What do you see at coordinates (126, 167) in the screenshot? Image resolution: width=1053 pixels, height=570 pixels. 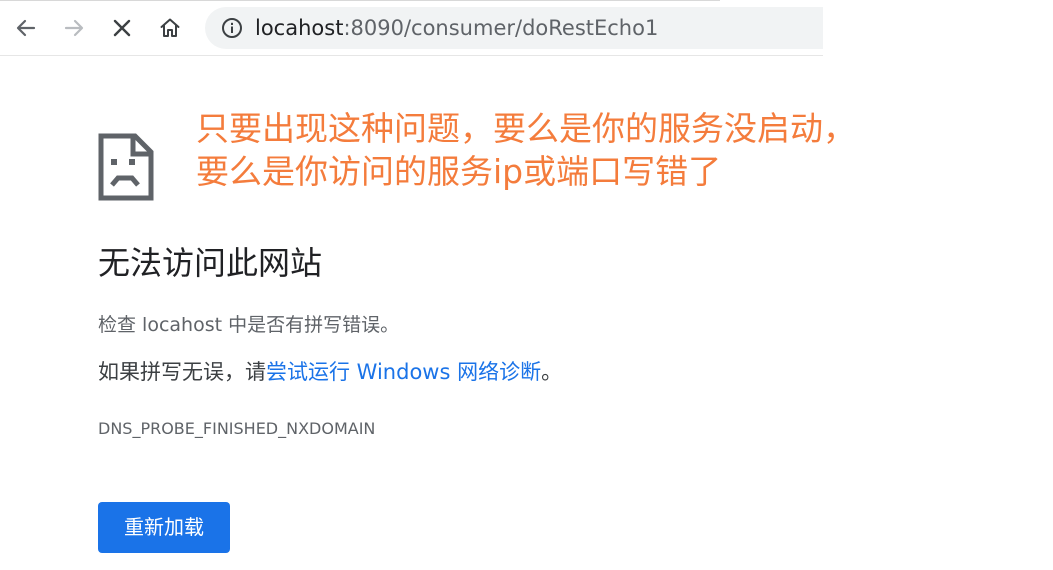 I see `broken-page-icon` at bounding box center [126, 167].